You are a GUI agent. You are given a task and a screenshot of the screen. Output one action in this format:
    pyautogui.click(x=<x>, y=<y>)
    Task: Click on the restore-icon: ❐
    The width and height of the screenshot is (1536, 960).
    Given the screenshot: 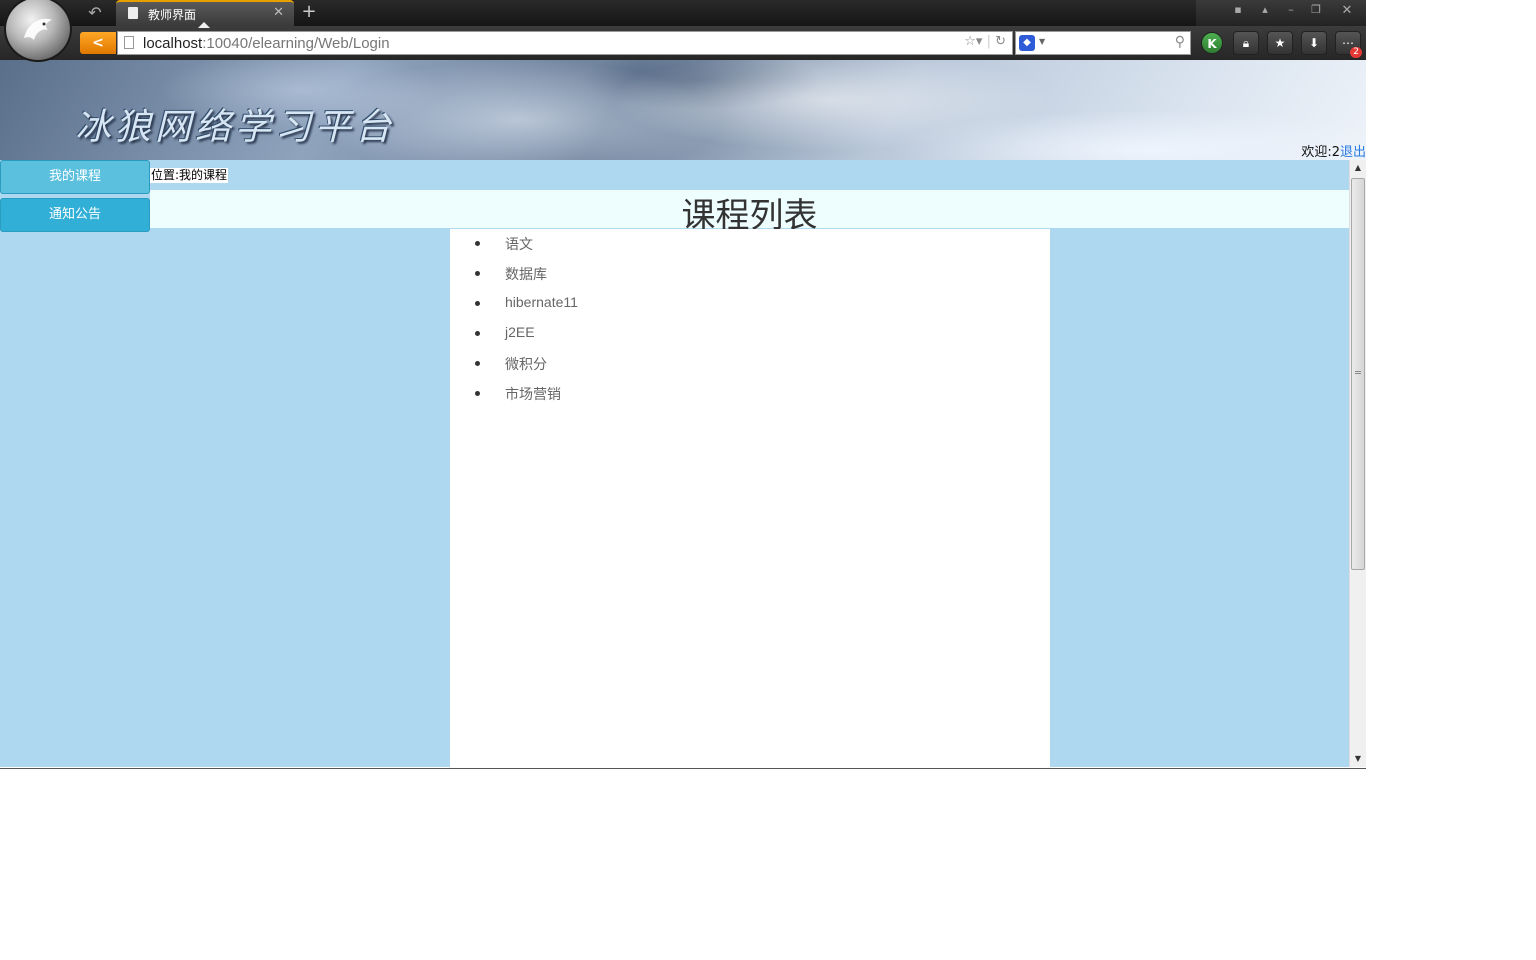 What is the action you would take?
    pyautogui.click(x=1316, y=9)
    